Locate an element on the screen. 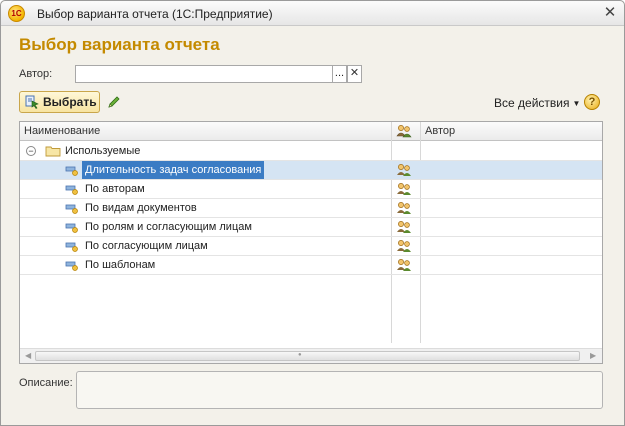 This screenshot has width=625, height=426. table-header: Наименование Автор is located at coordinates (311, 131).